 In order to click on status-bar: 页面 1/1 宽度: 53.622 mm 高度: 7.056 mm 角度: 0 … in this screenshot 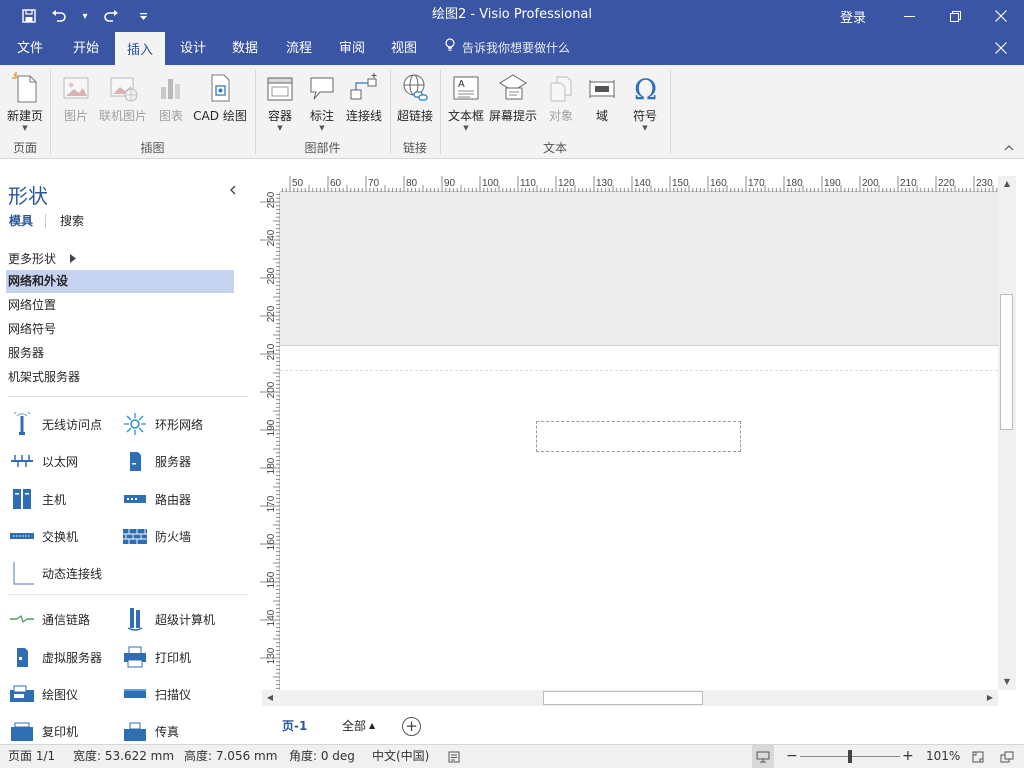, I will do `click(512, 756)`.